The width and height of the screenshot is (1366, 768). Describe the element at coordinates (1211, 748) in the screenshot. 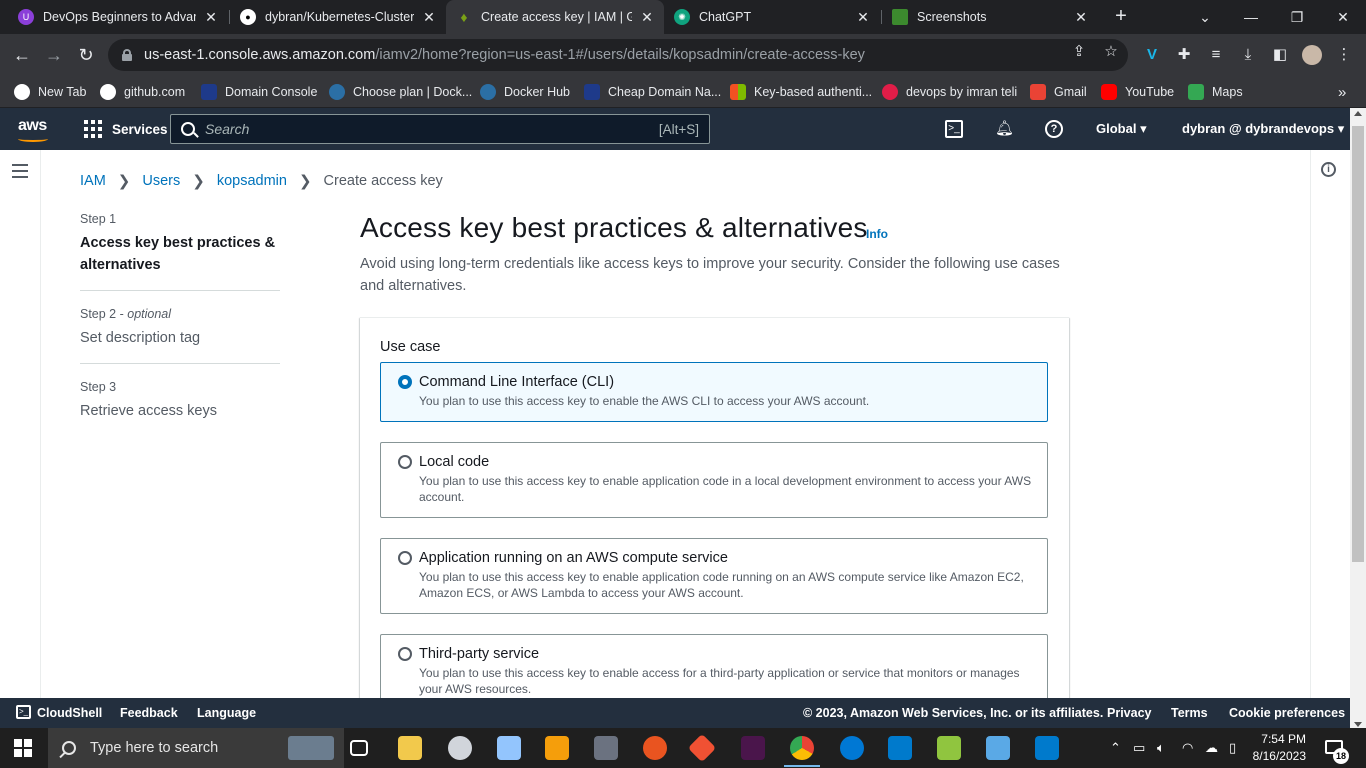

I see `onedrive-icon: ☁︎` at that location.